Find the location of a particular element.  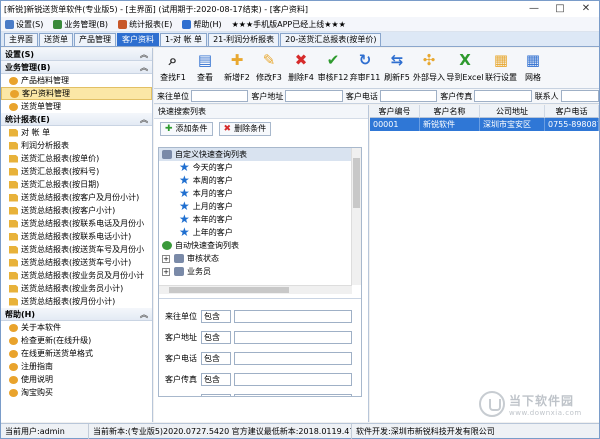

toolbar-button-11: ▦ 网格 is located at coordinates (533, 68).